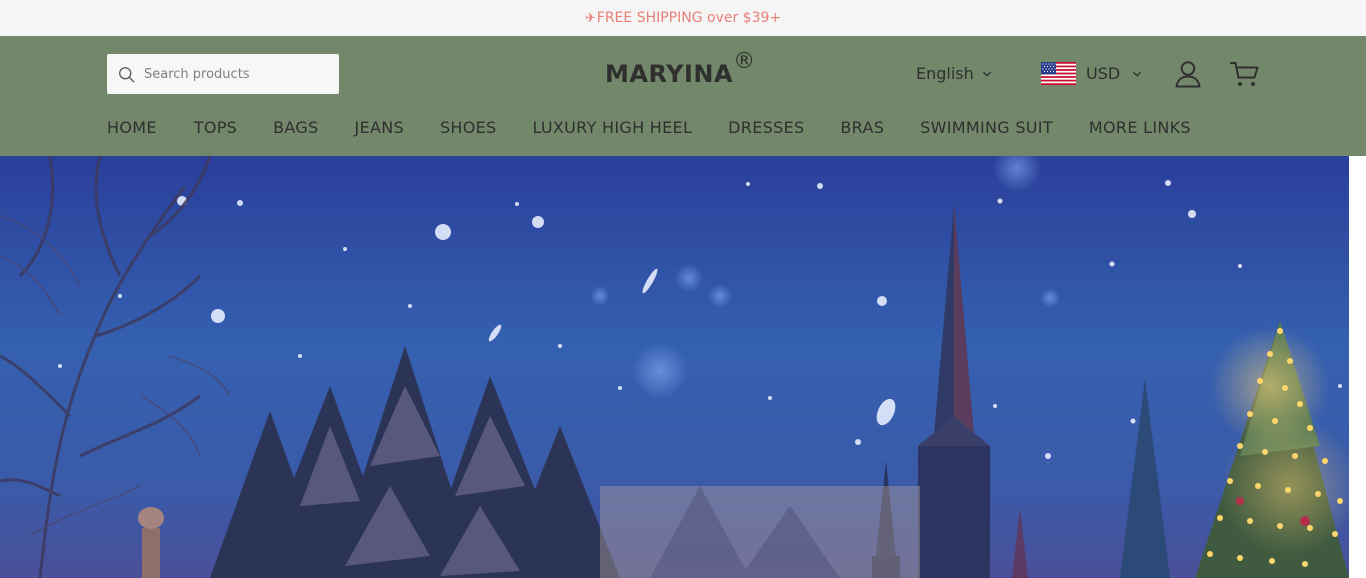 Image resolution: width=1366 pixels, height=578 pixels. What do you see at coordinates (295, 127) in the screenshot?
I see `nav-item-bags: BAGS` at bounding box center [295, 127].